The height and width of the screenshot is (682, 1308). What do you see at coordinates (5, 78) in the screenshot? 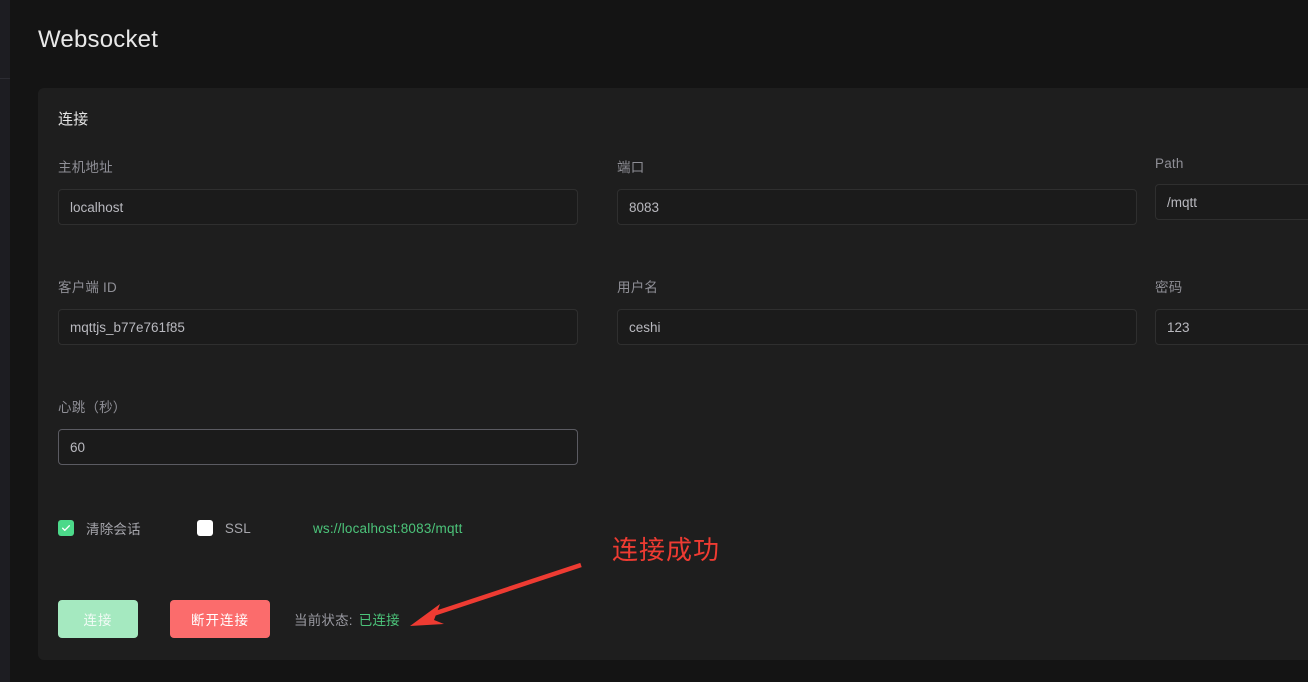
I see `sidebar-divider` at bounding box center [5, 78].